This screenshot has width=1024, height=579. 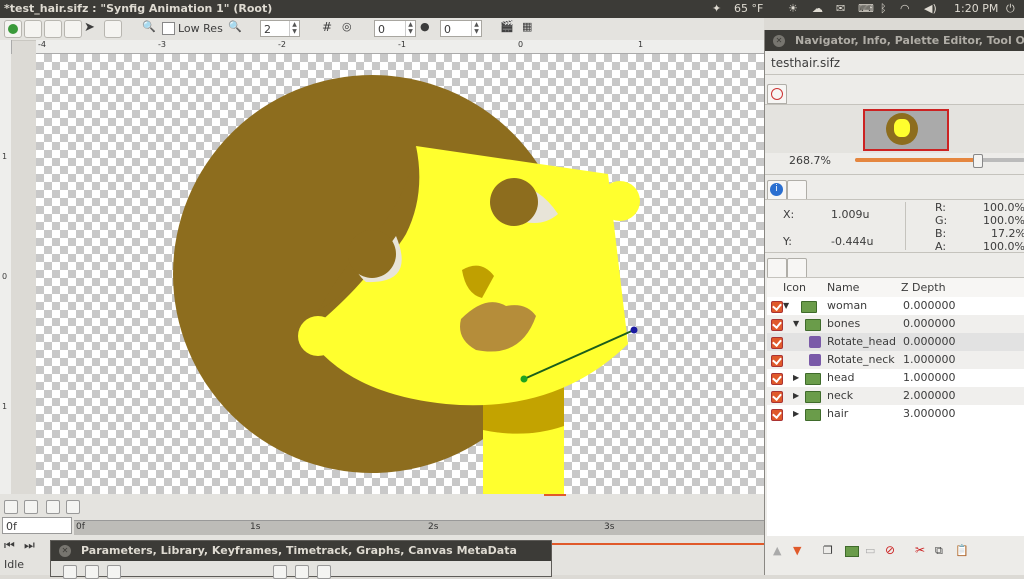 I want to click on future-onion-spinner: 0 ▲ ▼, so click(x=461, y=28).